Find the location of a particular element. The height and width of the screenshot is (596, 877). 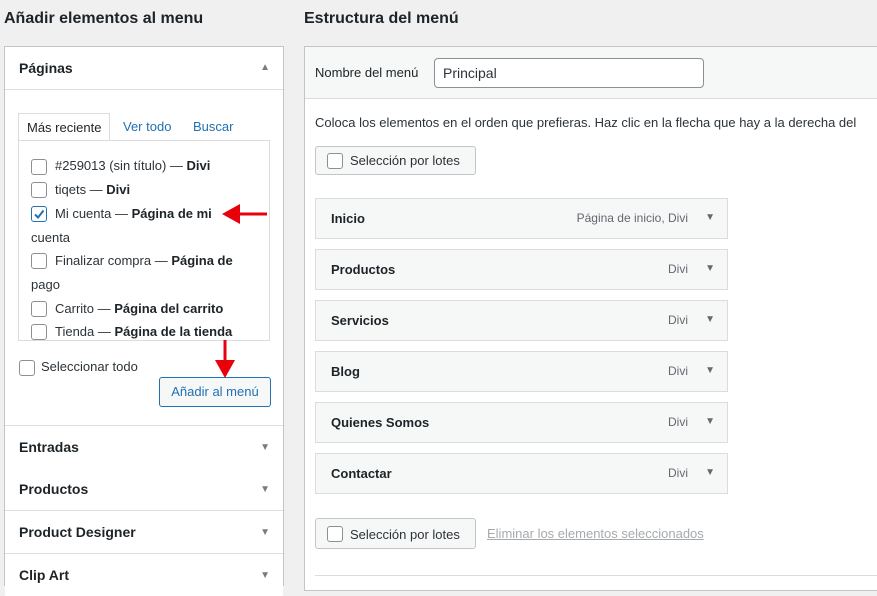

section-pages-header: Páginas ▲ is located at coordinates (144, 68).